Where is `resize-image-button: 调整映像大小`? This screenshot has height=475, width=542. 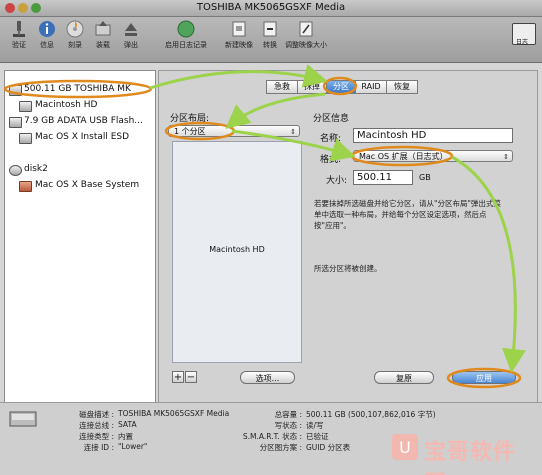 resize-image-button: 调整映像大小 is located at coordinates (306, 34).